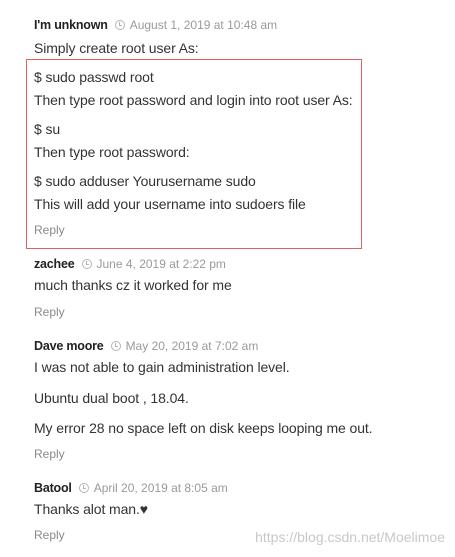 The image size is (455, 557). What do you see at coordinates (350, 537) in the screenshot?
I see `watermark: https://blog.csdn.net/Moelimoe` at bounding box center [350, 537].